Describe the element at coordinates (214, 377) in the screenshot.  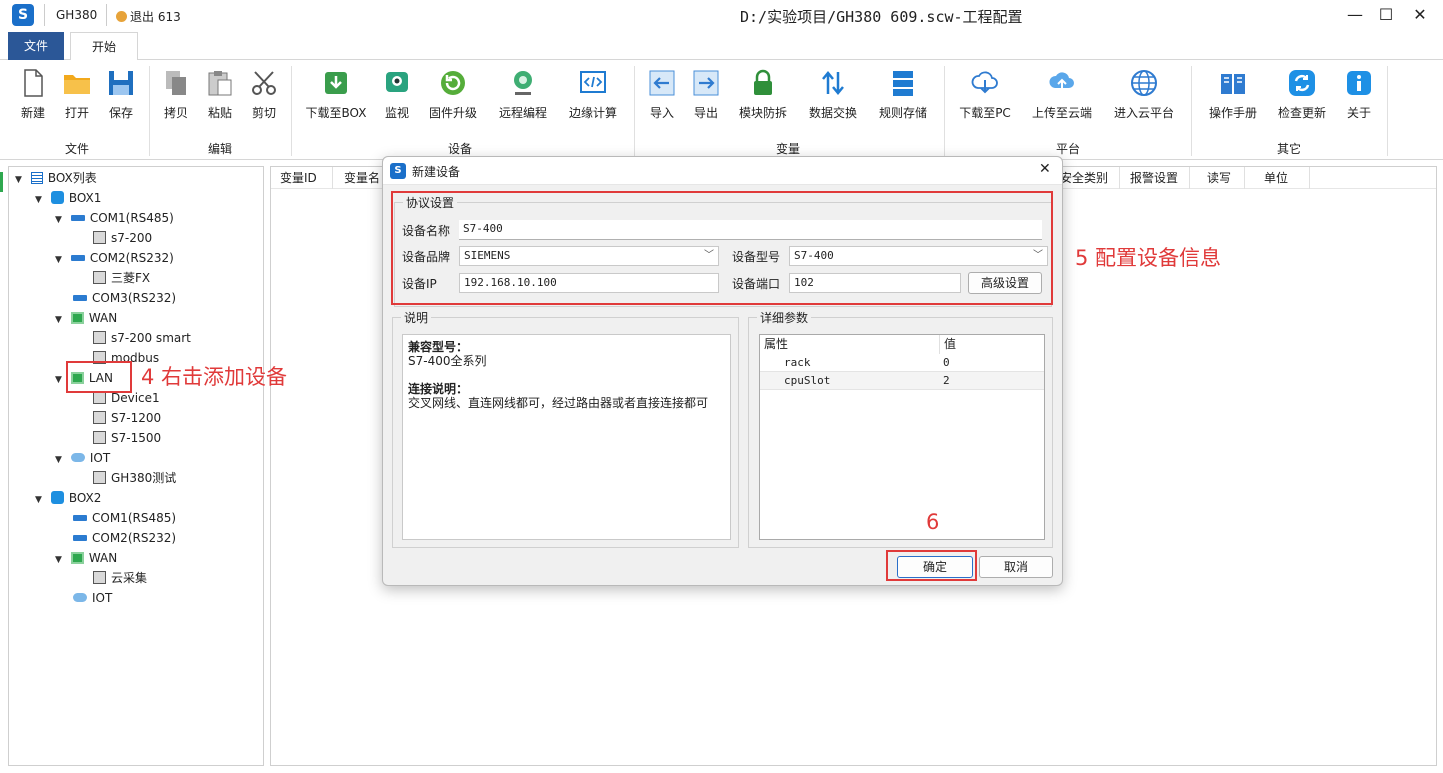
I see `annotation-step4: 4 右击添加设备` at that location.